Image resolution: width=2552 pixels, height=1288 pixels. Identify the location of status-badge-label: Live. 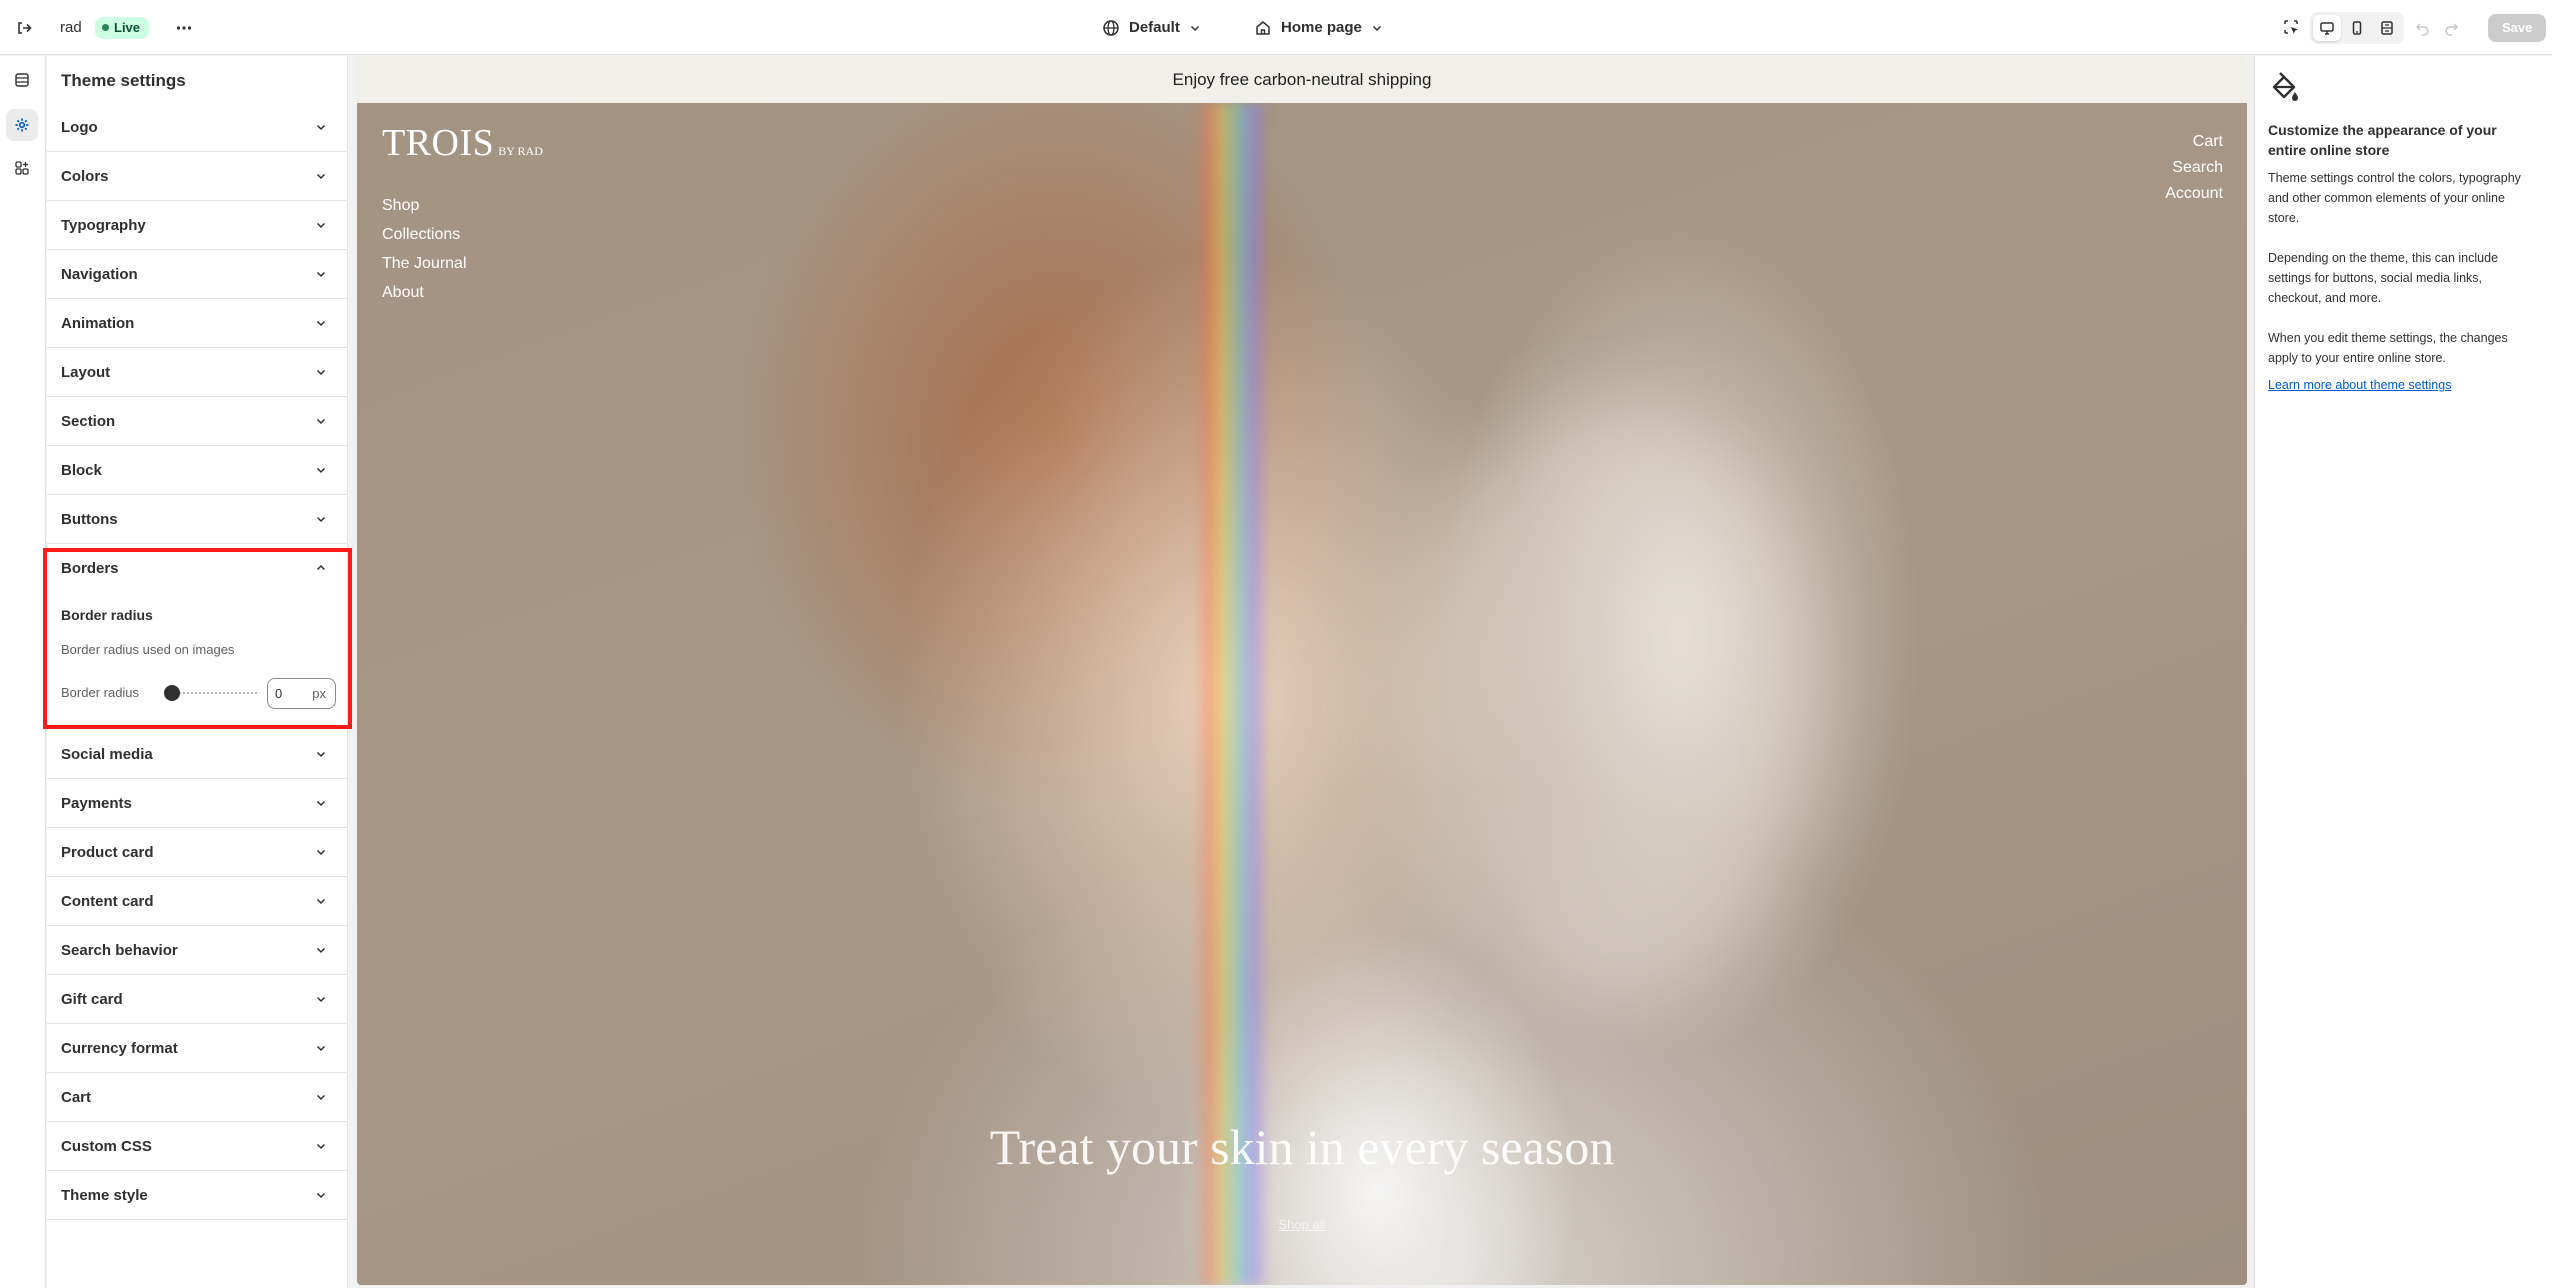
(127, 27).